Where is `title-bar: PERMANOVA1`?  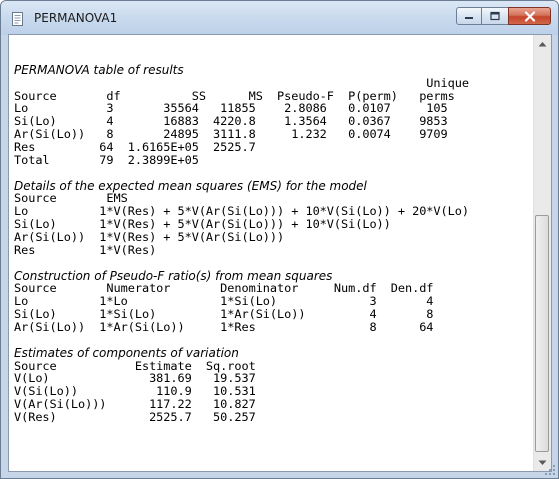
title-bar: PERMANOVA1 is located at coordinates (279, 18).